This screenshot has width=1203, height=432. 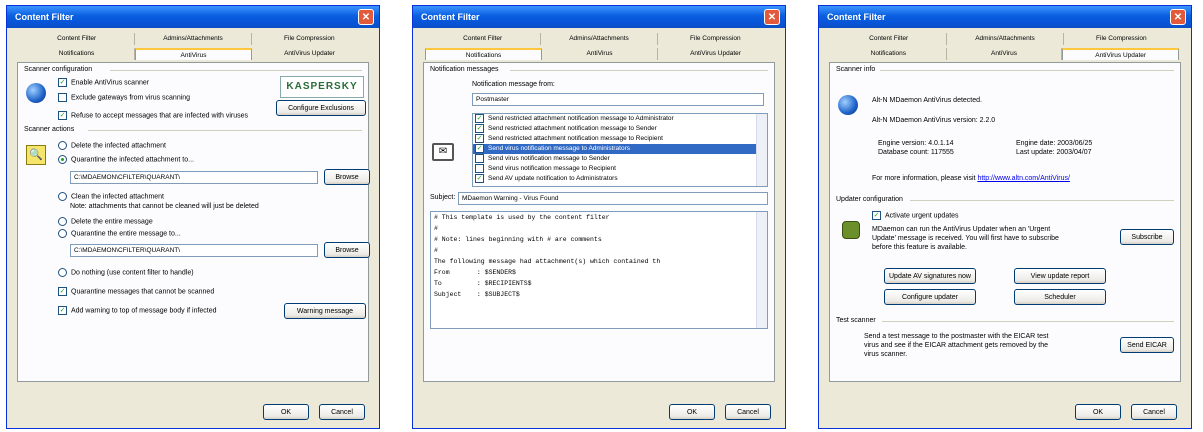 I want to click on configure-exclusions-button: Configure Exclusions, so click(x=321, y=108).